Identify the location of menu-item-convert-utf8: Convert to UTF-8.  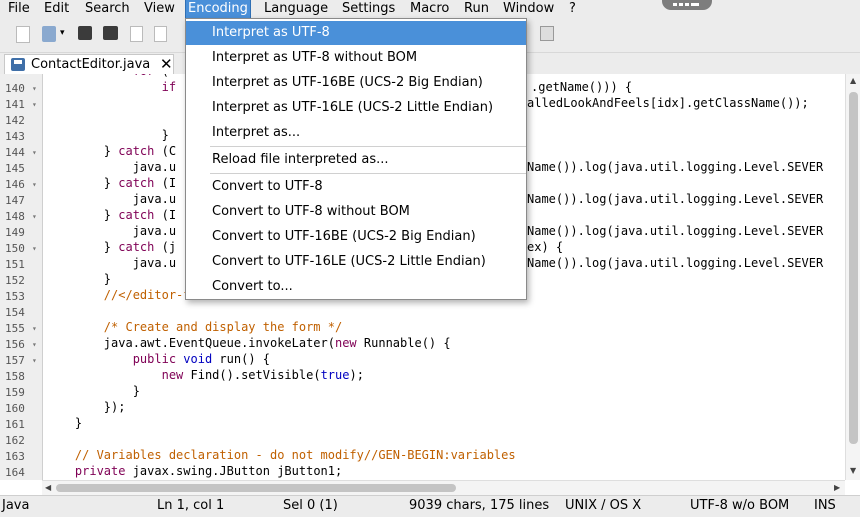
(356, 187).